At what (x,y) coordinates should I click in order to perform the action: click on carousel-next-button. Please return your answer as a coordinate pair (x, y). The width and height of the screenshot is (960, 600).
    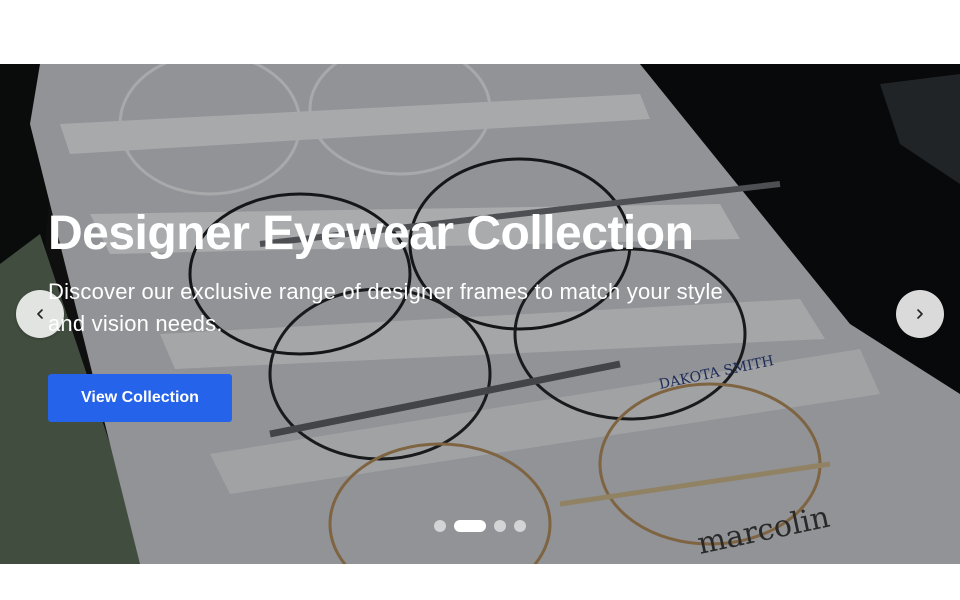
    Looking at the image, I should click on (920, 314).